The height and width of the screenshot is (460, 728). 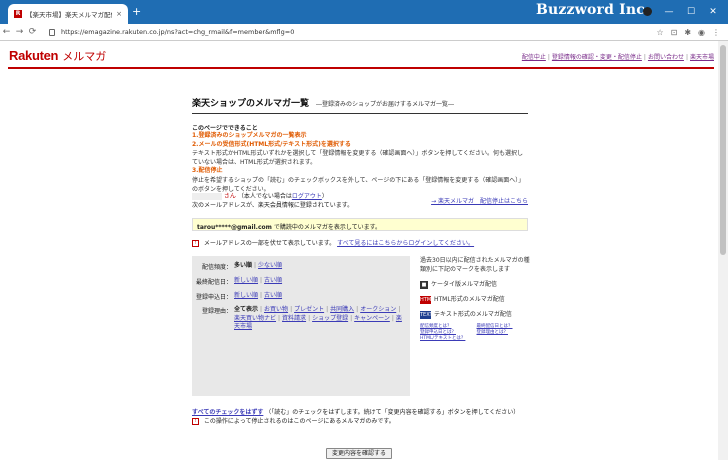 I want to click on uncheck-note: この操作によって停止されるのはこのページにあるメルマガのみです。, so click(x=299, y=421).